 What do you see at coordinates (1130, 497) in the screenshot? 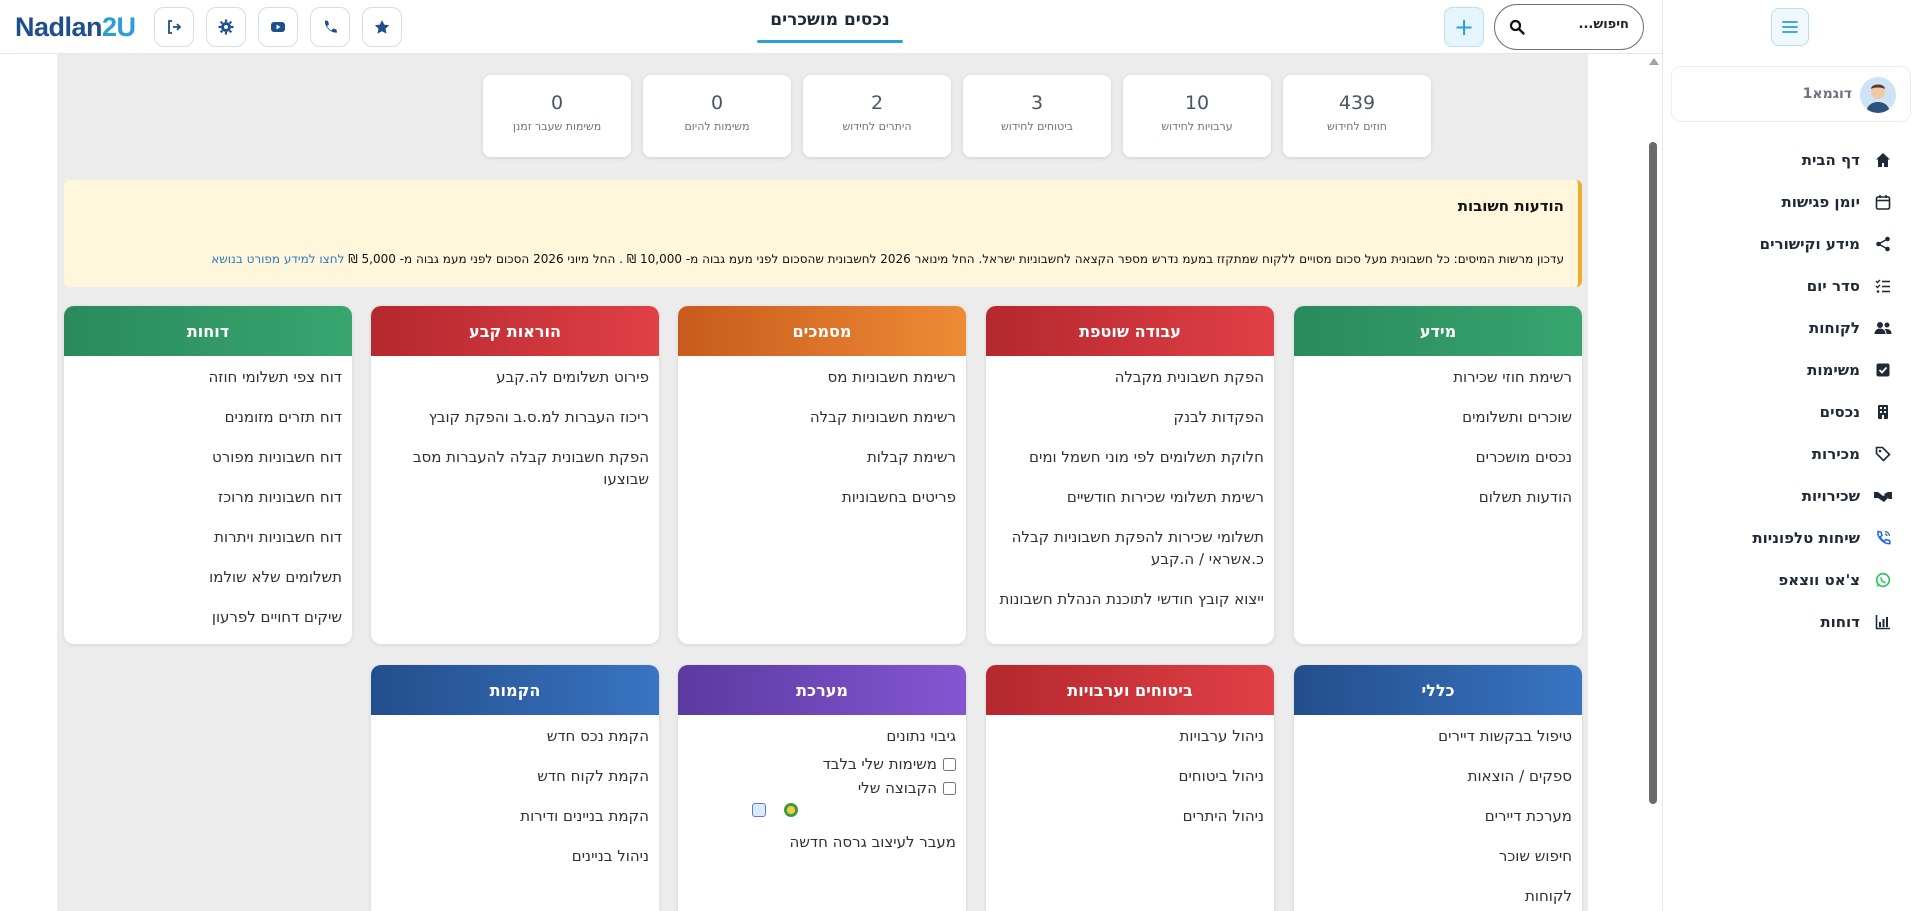
I see `menu-link: רשימת תשלומי שכירות חודשיים` at bounding box center [1130, 497].